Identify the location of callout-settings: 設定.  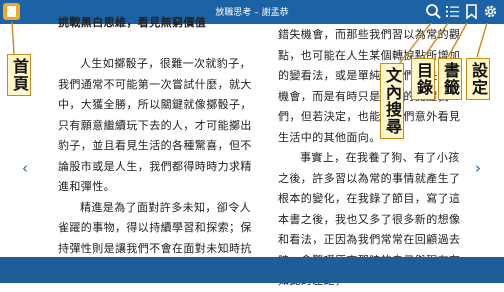
(478, 79).